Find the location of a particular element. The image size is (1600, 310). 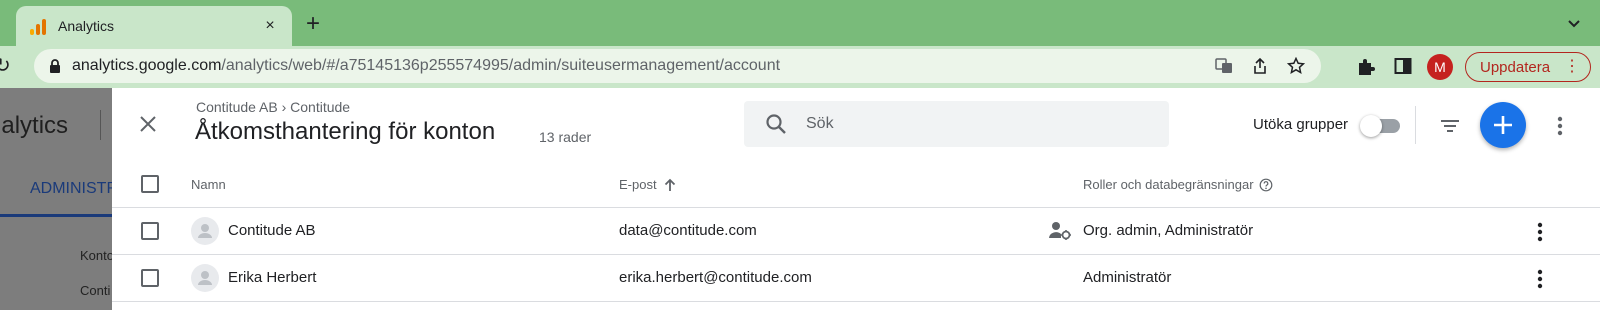

select-all-checkbox is located at coordinates (150, 184).